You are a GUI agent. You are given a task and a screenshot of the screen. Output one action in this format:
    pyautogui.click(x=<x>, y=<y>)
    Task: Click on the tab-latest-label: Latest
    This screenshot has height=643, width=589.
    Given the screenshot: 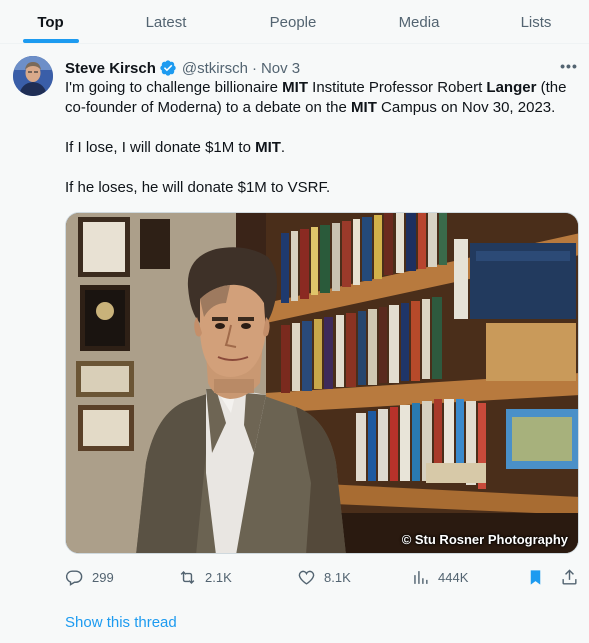 What is the action you would take?
    pyautogui.click(x=166, y=22)
    